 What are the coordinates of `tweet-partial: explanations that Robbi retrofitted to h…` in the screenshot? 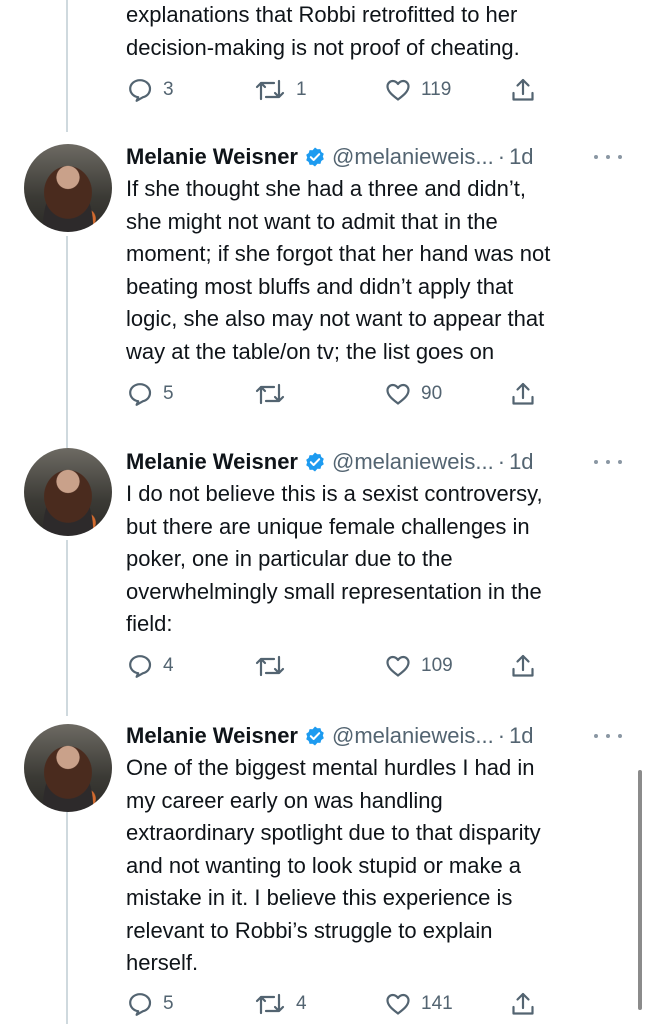 It's located at (324, 60).